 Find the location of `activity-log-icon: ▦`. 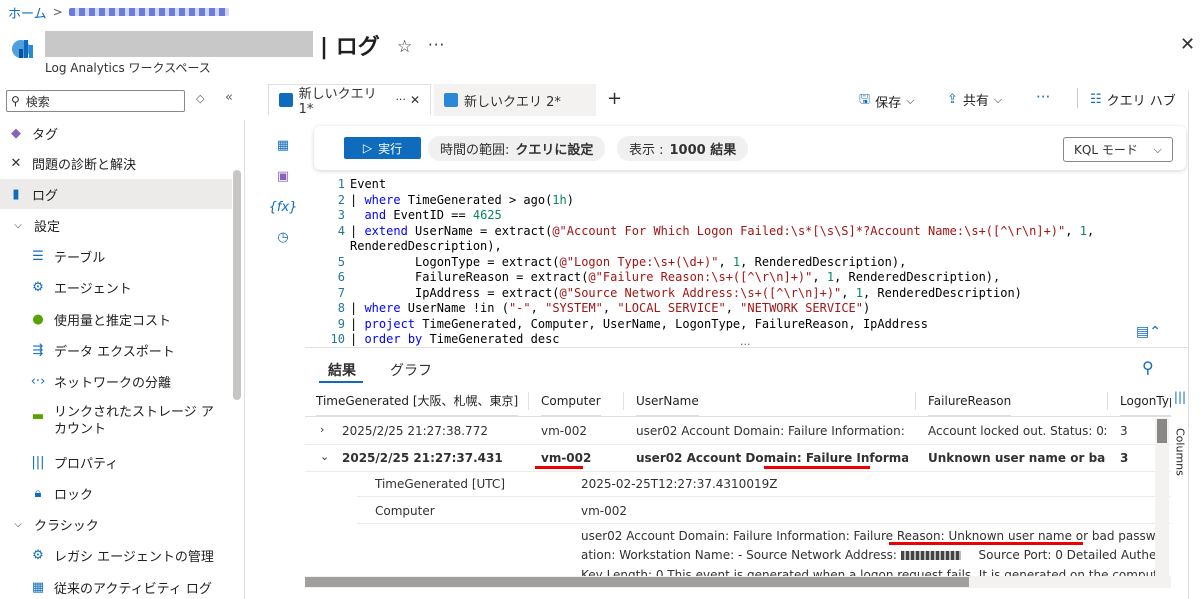

activity-log-icon: ▦ is located at coordinates (38, 587).